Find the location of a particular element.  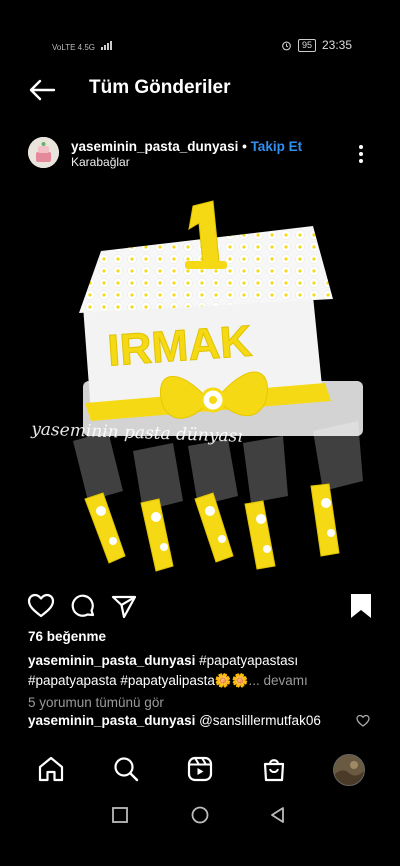

clock: 23:35 is located at coordinates (336, 45).